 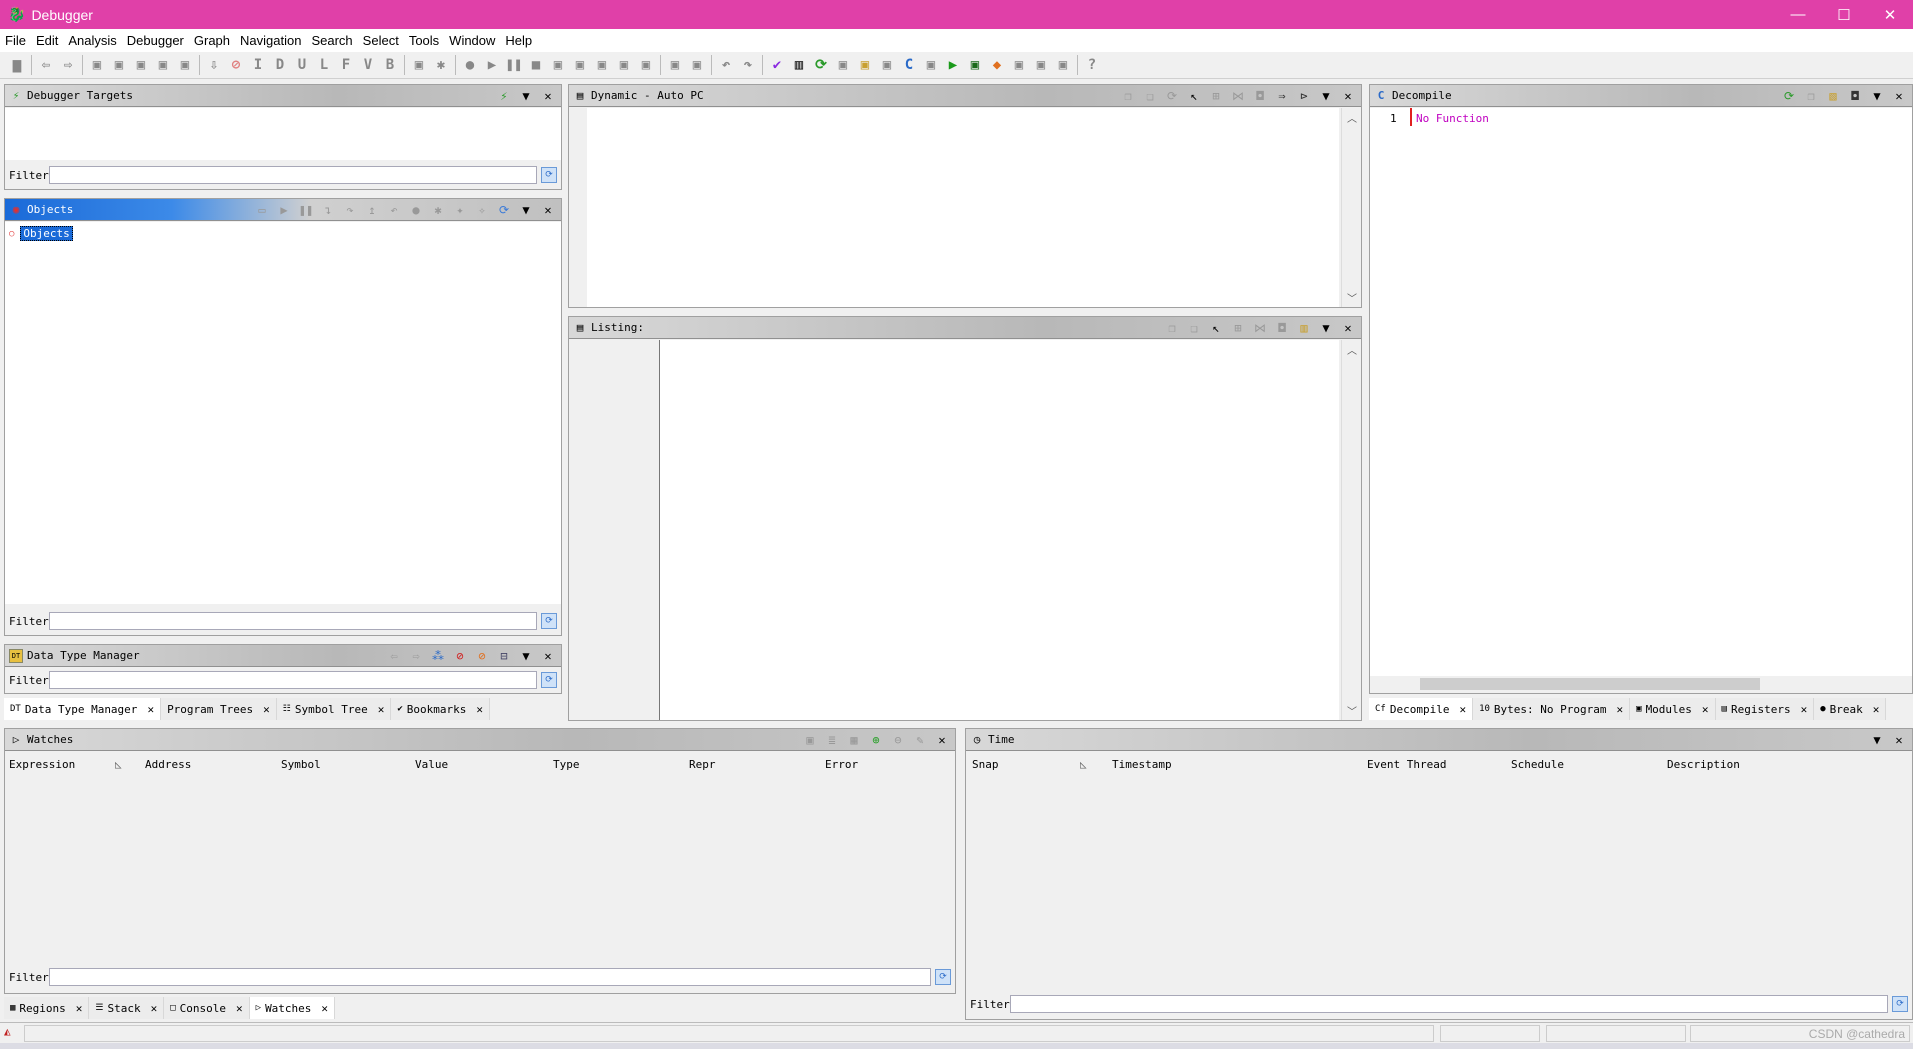 I want to click on column-header-error: Error, so click(x=841, y=764).